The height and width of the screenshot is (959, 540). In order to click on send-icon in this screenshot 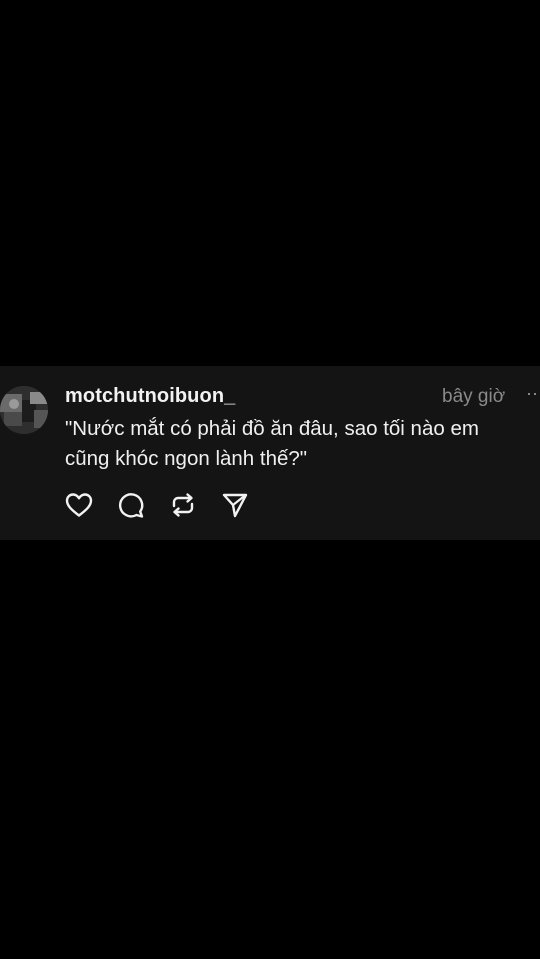, I will do `click(235, 505)`.